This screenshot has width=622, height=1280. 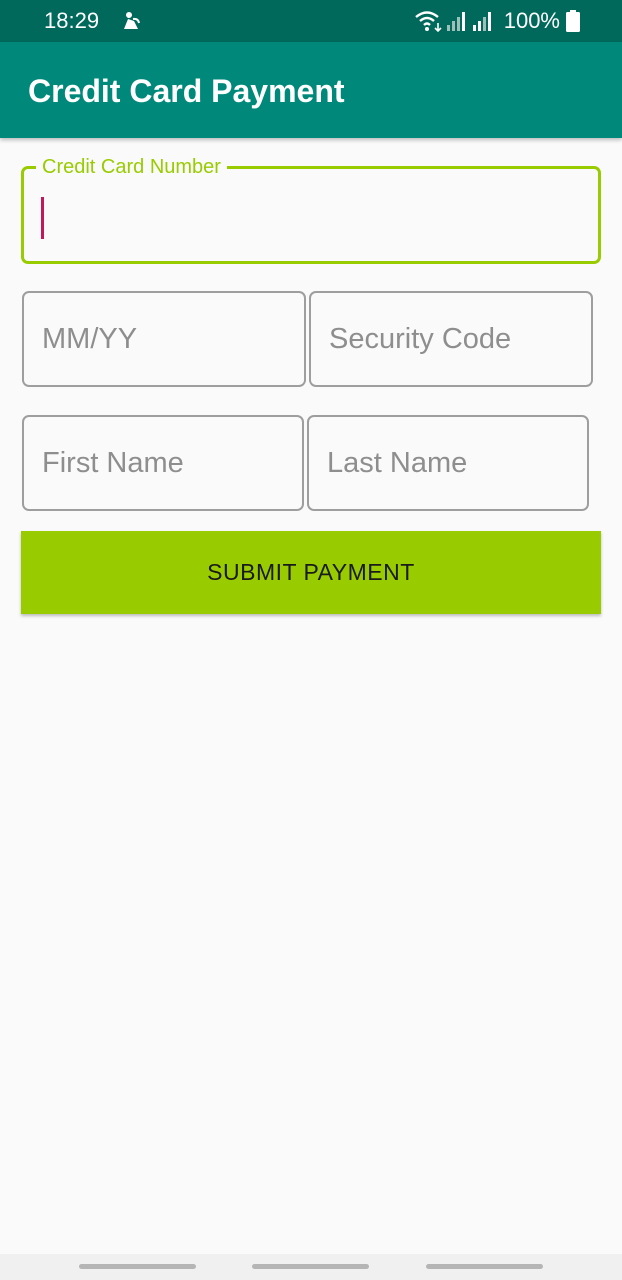 I want to click on page-title: Credit Card Payment, so click(x=186, y=91).